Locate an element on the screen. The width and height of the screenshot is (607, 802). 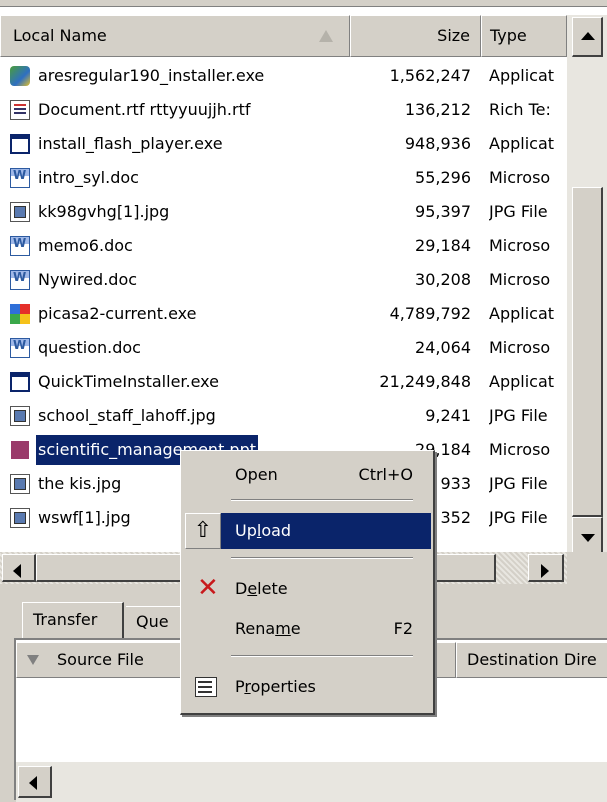
vertical-scrollbar is located at coordinates (587, 287).